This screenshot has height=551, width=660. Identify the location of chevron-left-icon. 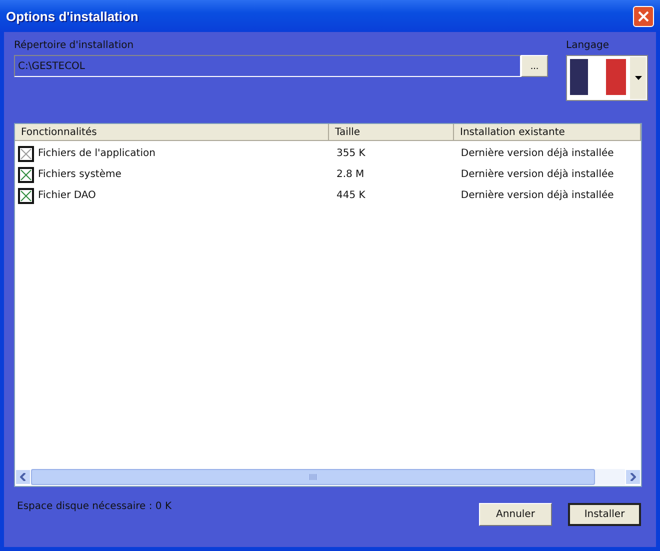
(23, 477).